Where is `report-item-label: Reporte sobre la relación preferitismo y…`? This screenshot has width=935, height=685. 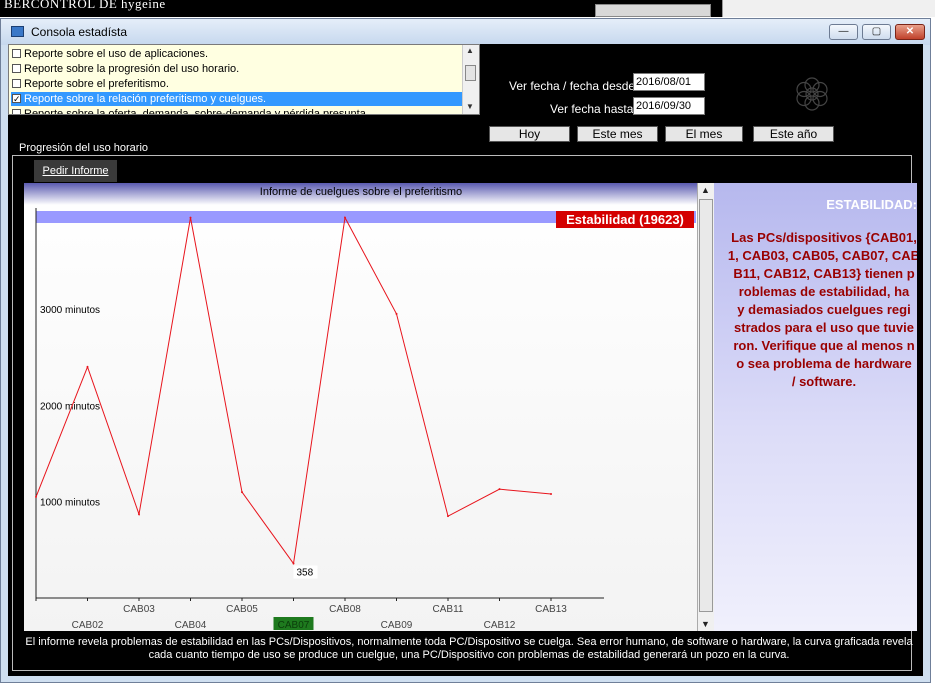 report-item-label: Reporte sobre la relación preferitismo y… is located at coordinates (145, 99).